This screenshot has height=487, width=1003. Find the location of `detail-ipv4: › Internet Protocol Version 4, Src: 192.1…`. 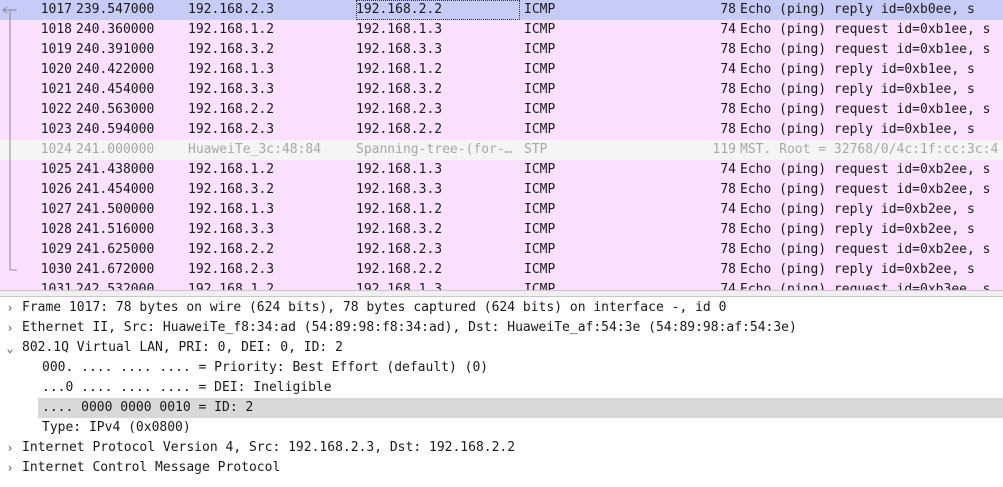

detail-ipv4: › Internet Protocol Version 4, Src: 192.1… is located at coordinates (501, 448).